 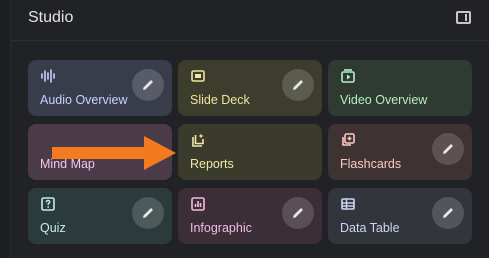 I want to click on slide-deck-card: Slide Deck, so click(x=250, y=88).